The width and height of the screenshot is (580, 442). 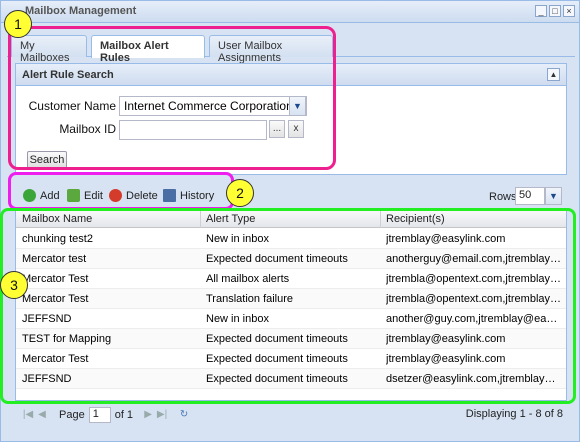 I want to click on column-header-mailbox-name: Mailbox Name, so click(x=57, y=219).